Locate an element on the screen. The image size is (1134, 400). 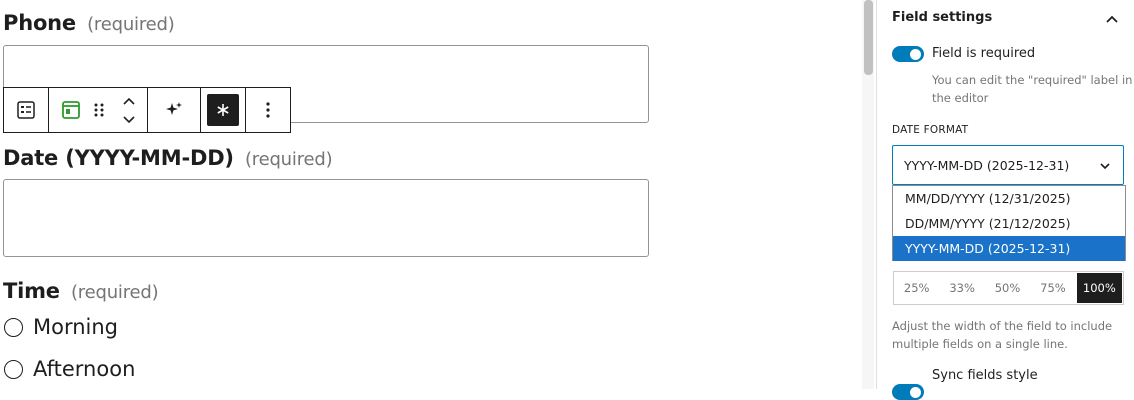
time-field-label: Time (required) is located at coordinates (81, 291).